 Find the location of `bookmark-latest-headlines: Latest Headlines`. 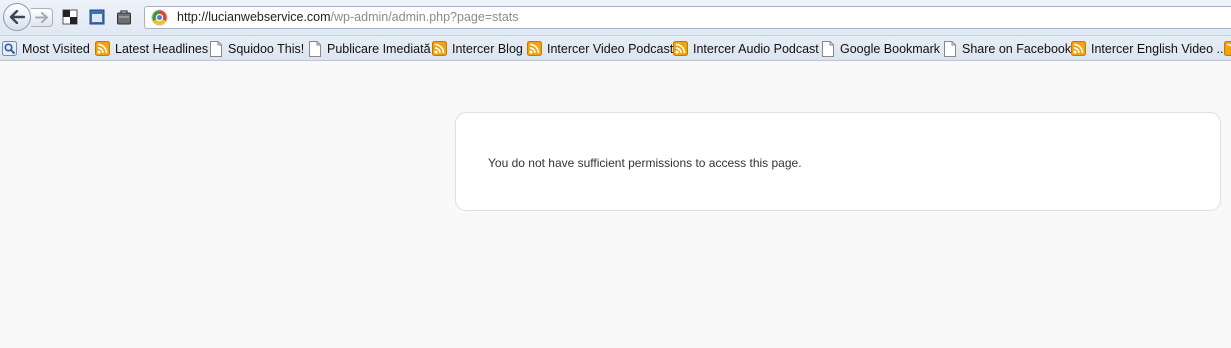

bookmark-latest-headlines: Latest Headlines is located at coordinates (151, 48).